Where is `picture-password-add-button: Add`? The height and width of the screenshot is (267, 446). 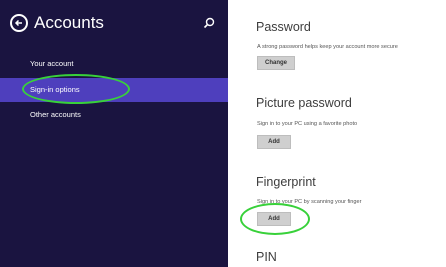 picture-password-add-button: Add is located at coordinates (274, 142).